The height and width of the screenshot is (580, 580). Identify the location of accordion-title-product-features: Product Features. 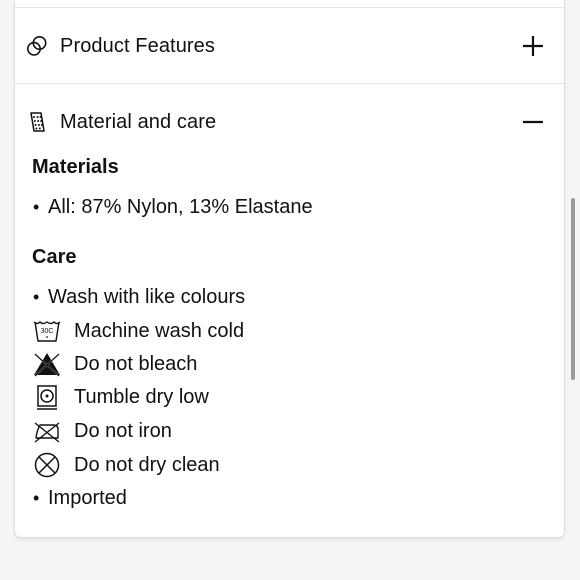
(138, 45).